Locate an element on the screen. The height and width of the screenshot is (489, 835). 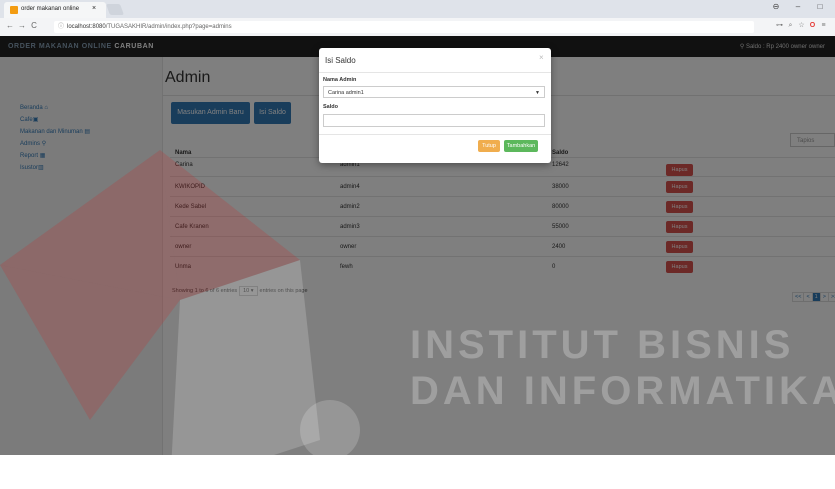
back-icon: ← is located at coordinates (10, 25).